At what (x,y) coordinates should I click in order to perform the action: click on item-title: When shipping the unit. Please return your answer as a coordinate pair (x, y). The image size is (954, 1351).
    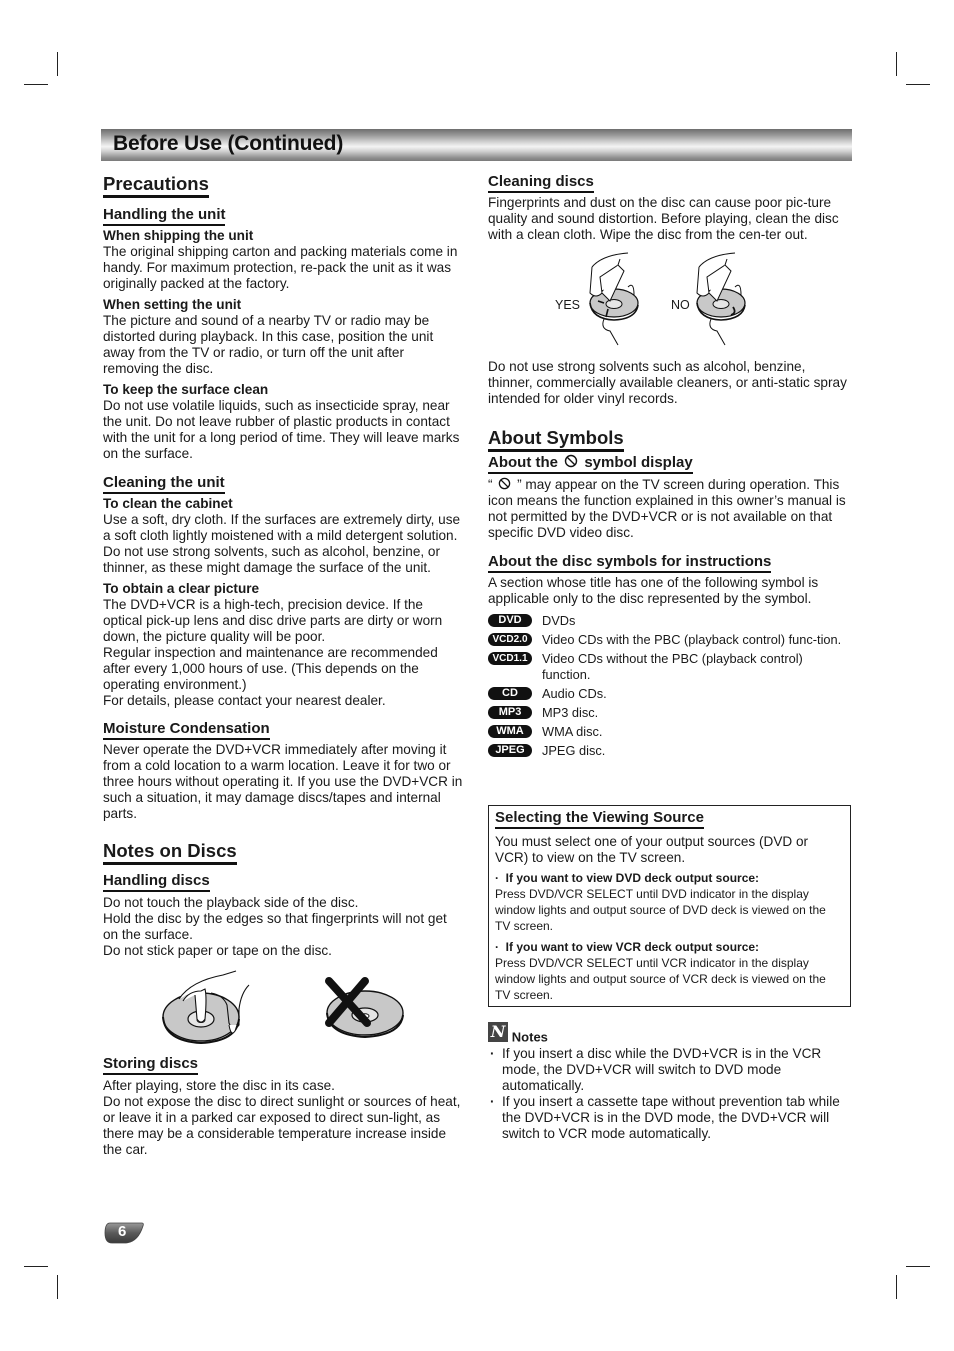
    Looking at the image, I should click on (178, 235).